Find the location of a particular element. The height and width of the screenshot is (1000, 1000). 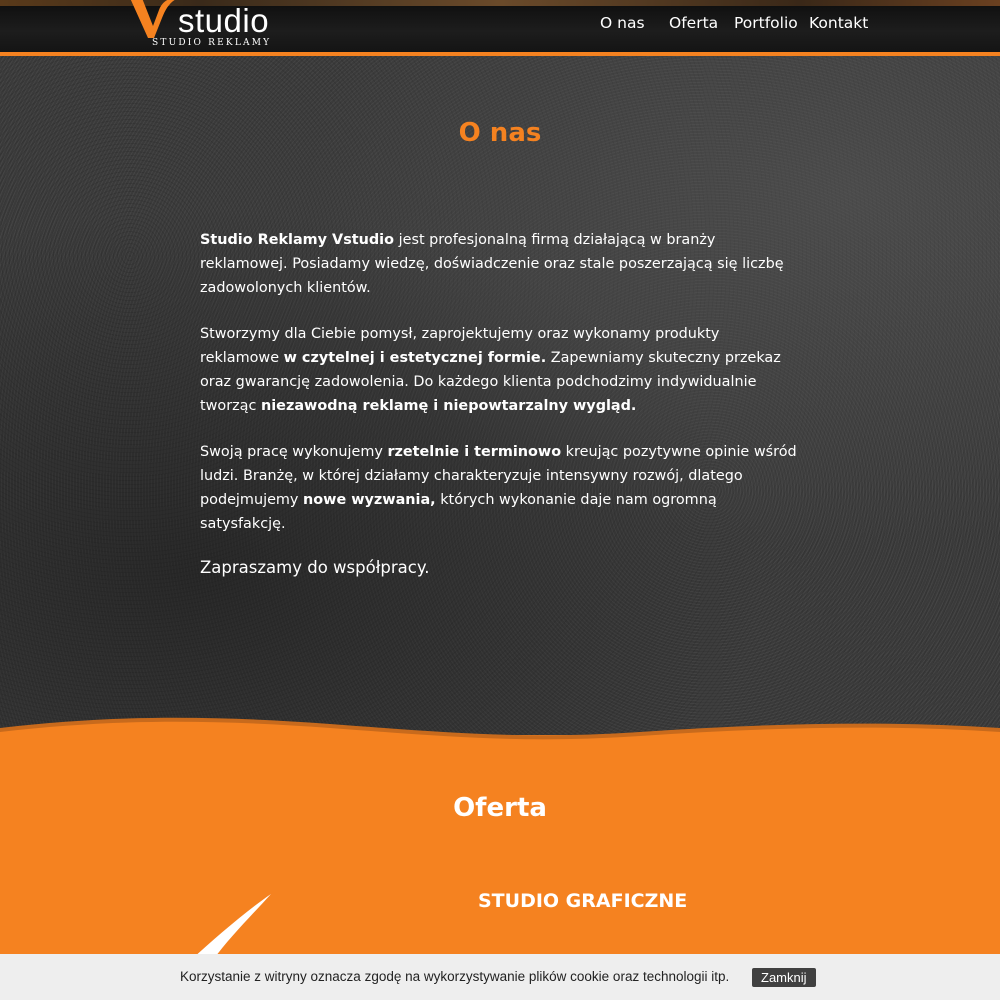

logo-subtitle: STUDIO REKLAMY is located at coordinates (212, 43).